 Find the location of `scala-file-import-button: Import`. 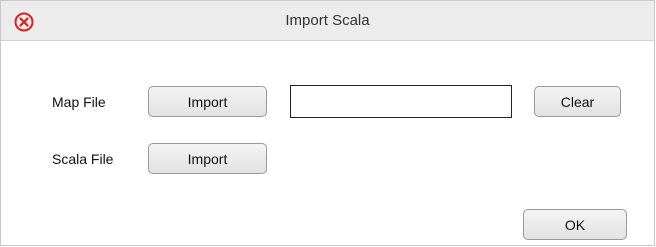

scala-file-import-button: Import is located at coordinates (207, 158).